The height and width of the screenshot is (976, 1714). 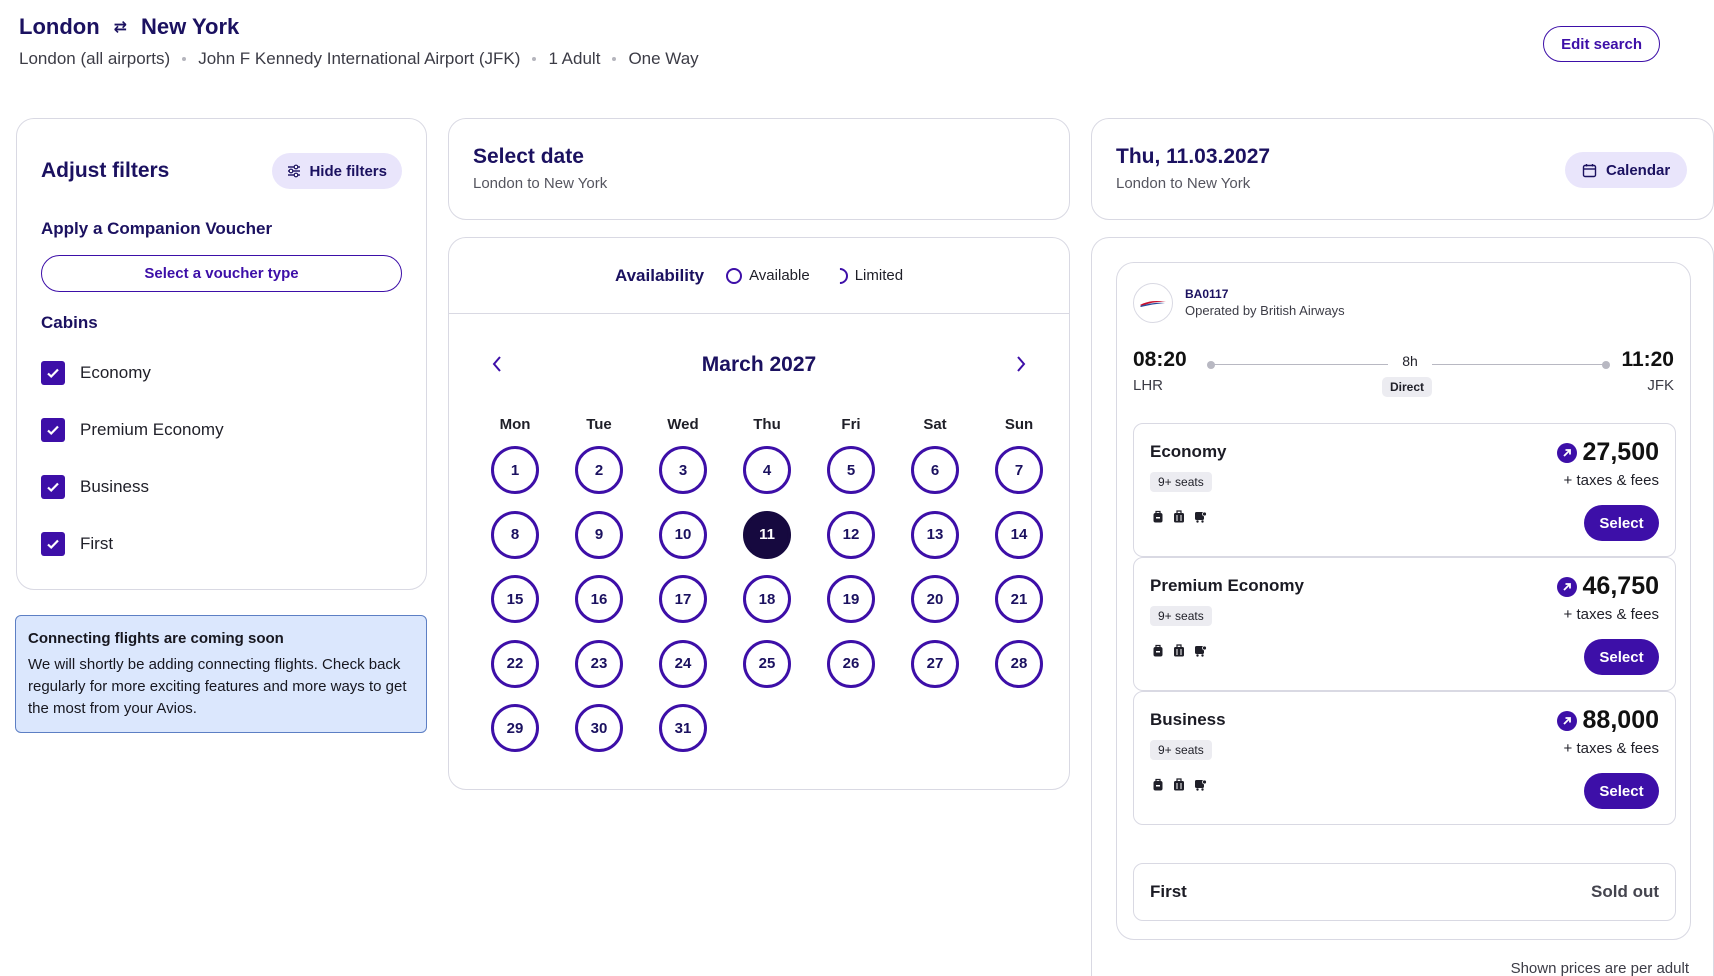 What do you see at coordinates (96, 373) in the screenshot?
I see `cabin-filter-economy: Economy` at bounding box center [96, 373].